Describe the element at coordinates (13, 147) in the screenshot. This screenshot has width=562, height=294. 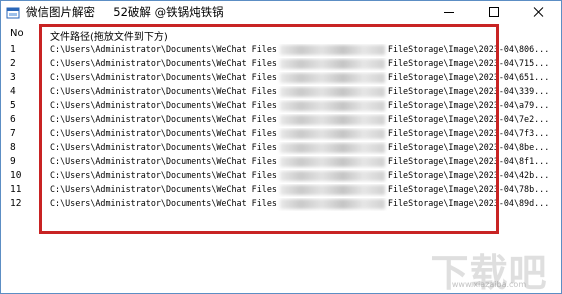
I see `row-number: 8` at that location.